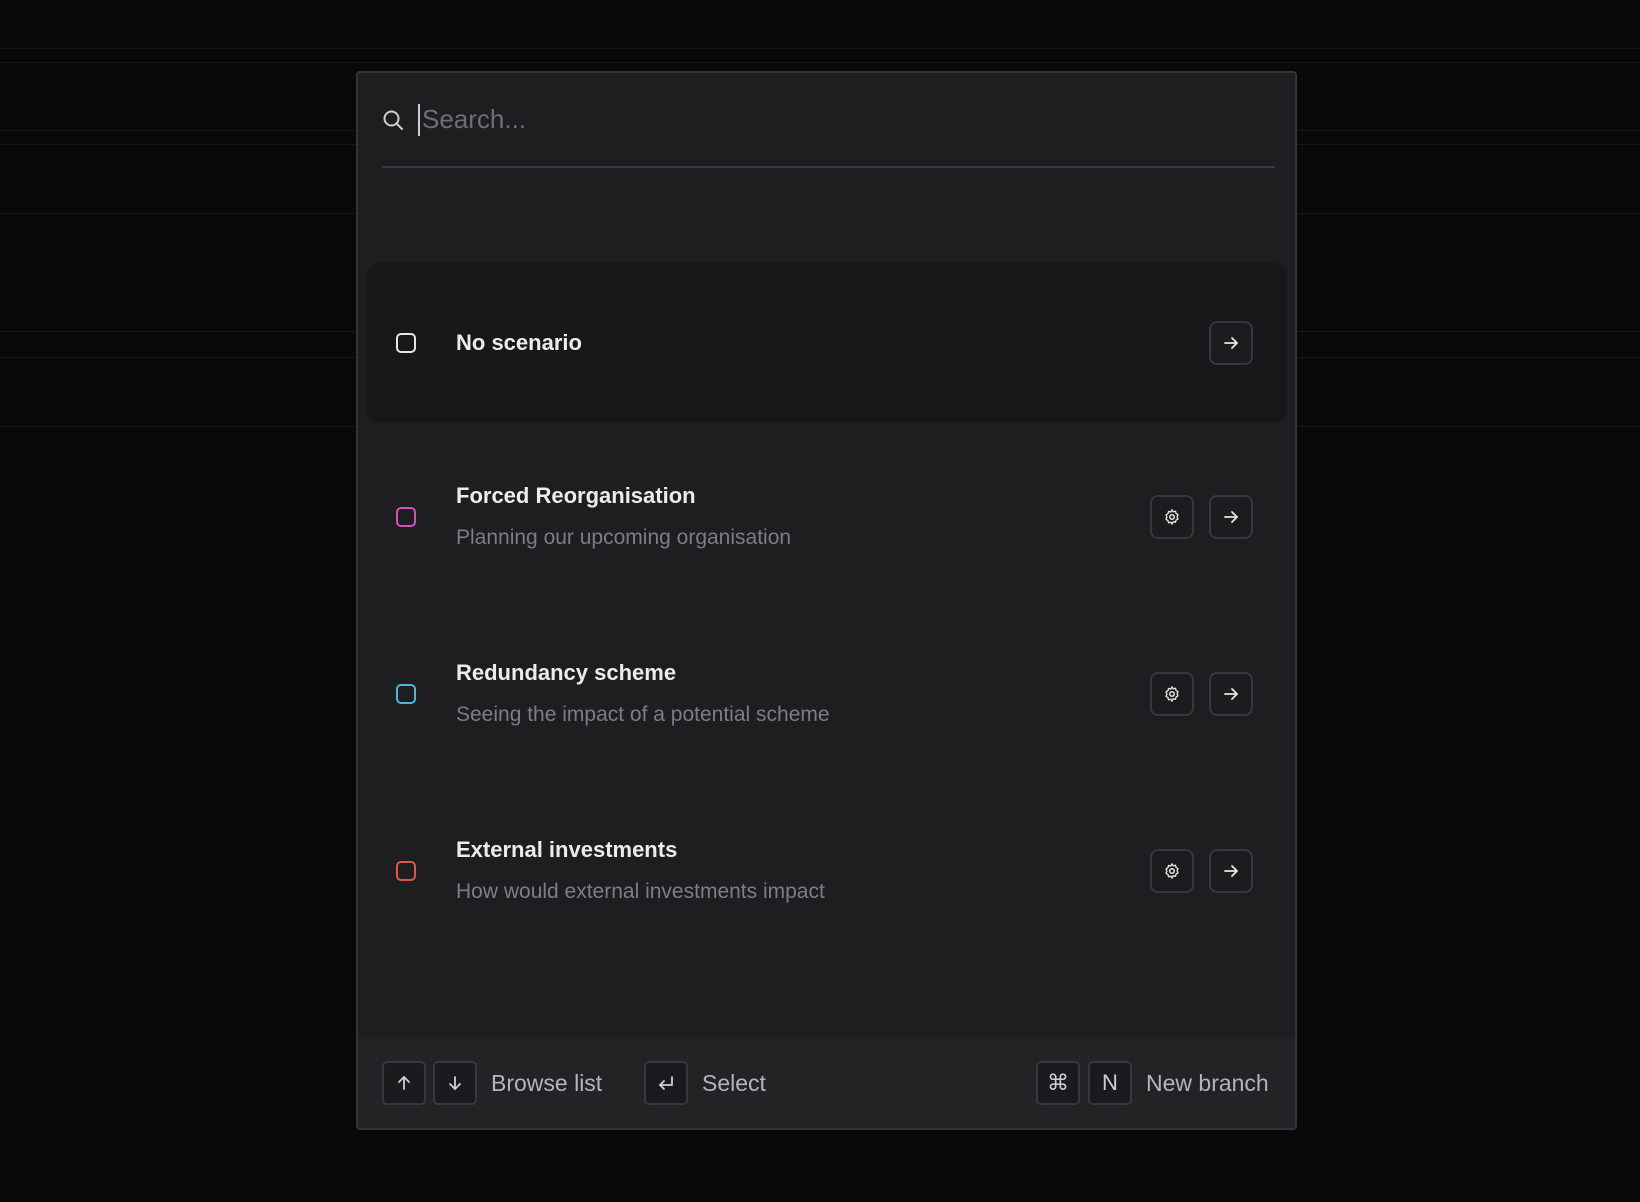  I want to click on enter-icon, so click(666, 1083).